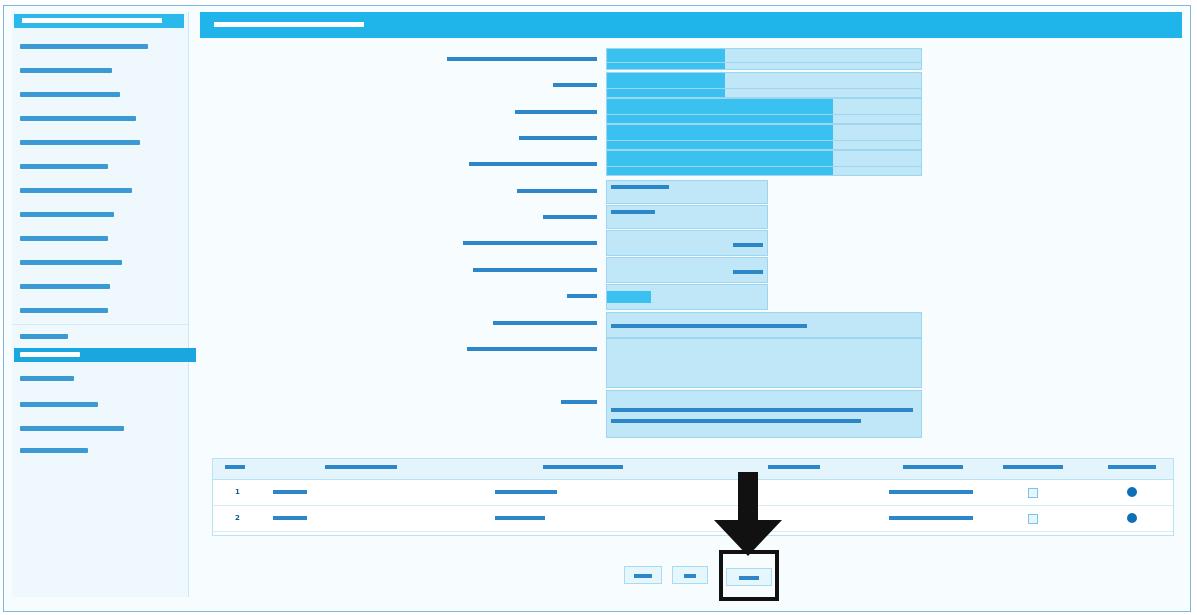 Image resolution: width=1197 pixels, height=615 pixels. I want to click on highlight-box, so click(749, 575).